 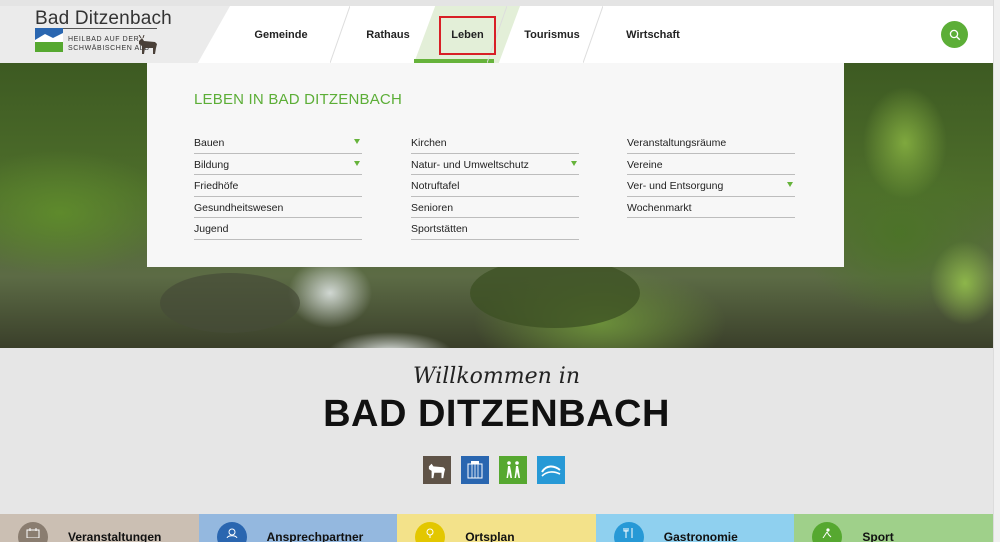 I want to click on mega-menu-item-label: Bauen, so click(x=209, y=143).